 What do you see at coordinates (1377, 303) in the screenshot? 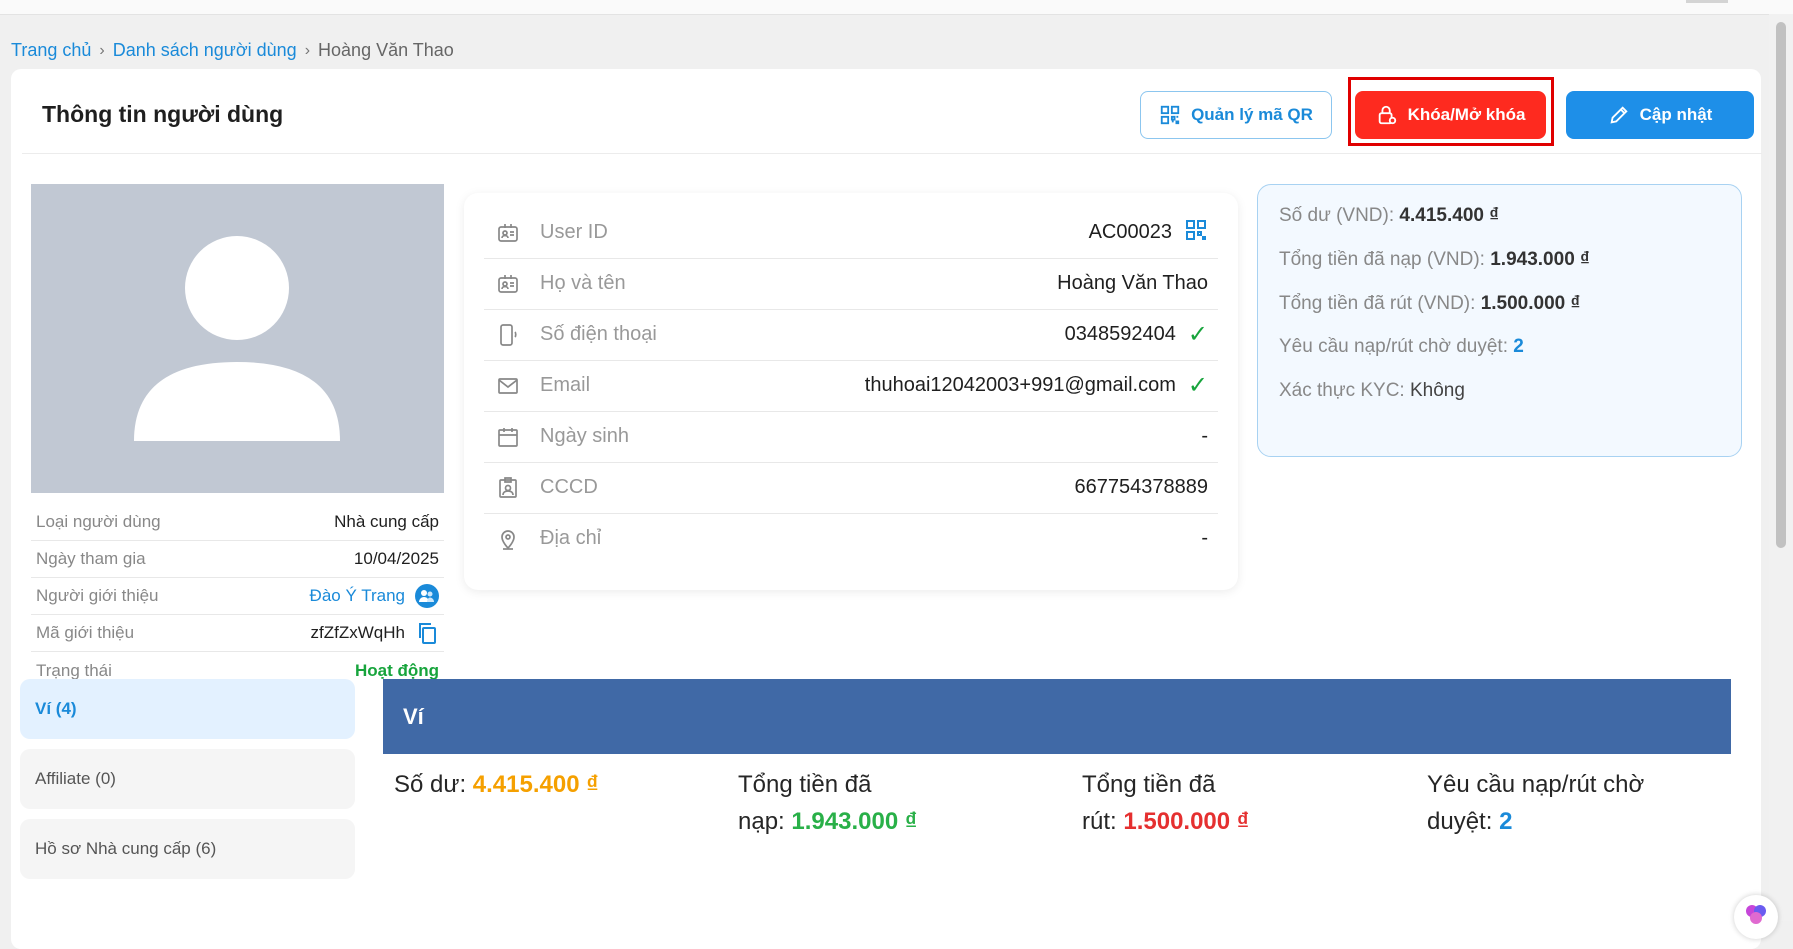
I see `stat-label: Tổng tiền đã rút (VND):` at bounding box center [1377, 303].